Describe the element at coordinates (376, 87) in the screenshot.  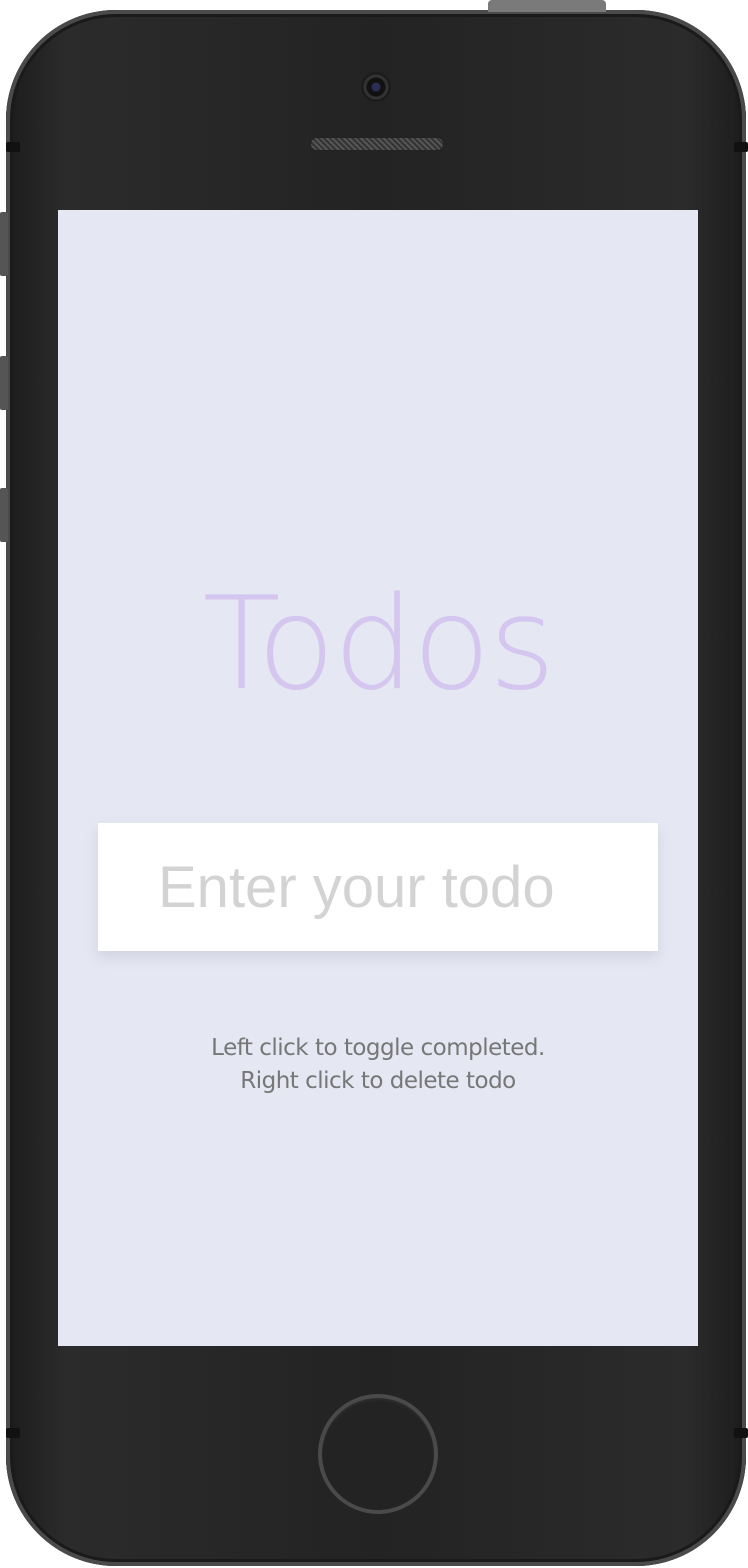
I see `camera-icon` at that location.